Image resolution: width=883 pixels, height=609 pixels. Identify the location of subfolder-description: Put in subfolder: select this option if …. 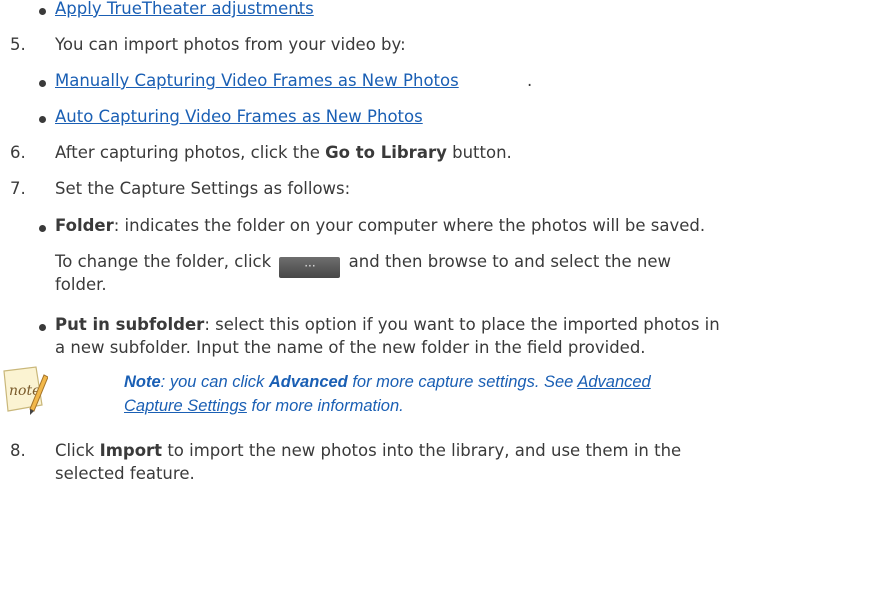
(387, 324).